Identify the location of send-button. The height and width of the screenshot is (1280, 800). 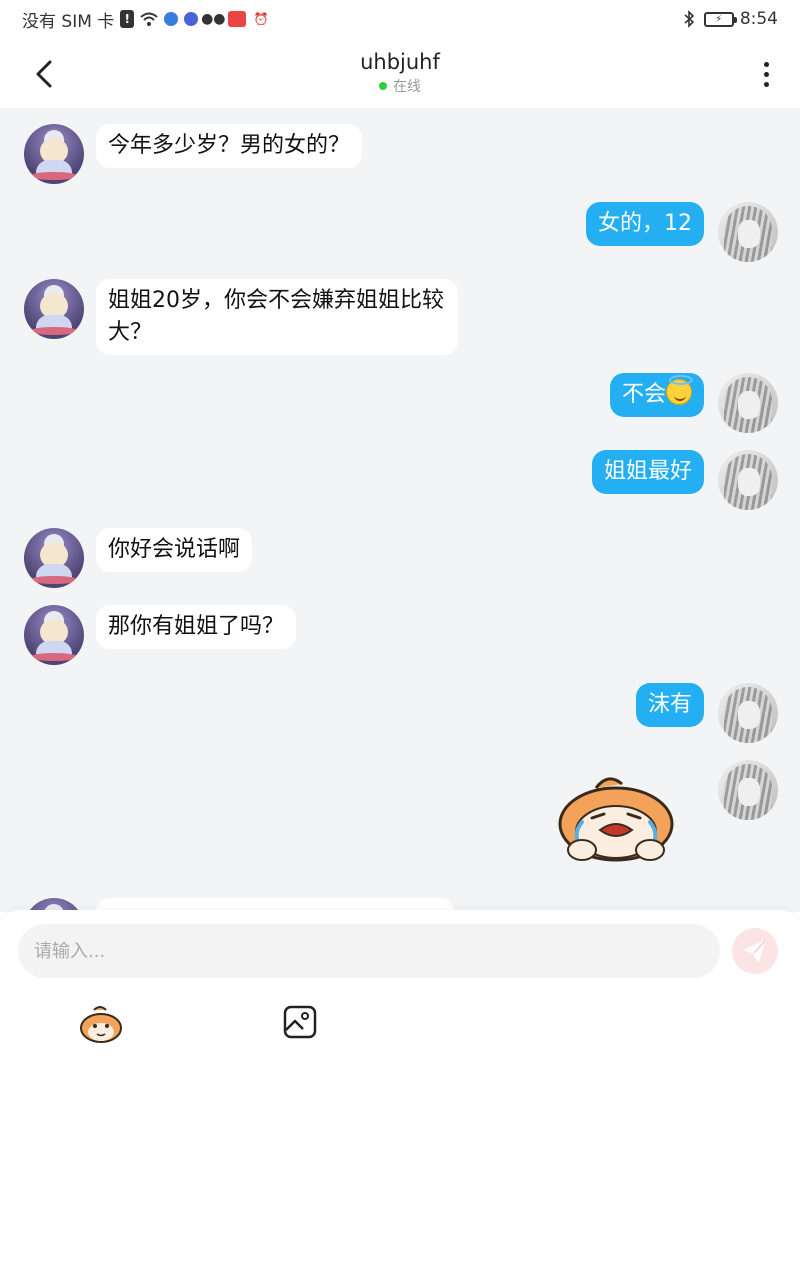
(755, 951).